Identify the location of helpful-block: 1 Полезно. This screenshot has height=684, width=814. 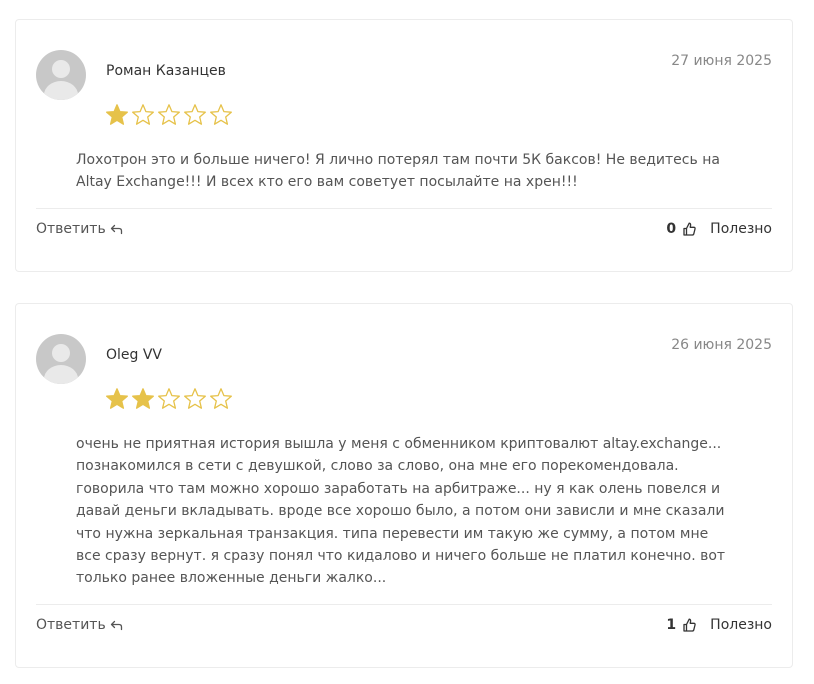
(719, 625).